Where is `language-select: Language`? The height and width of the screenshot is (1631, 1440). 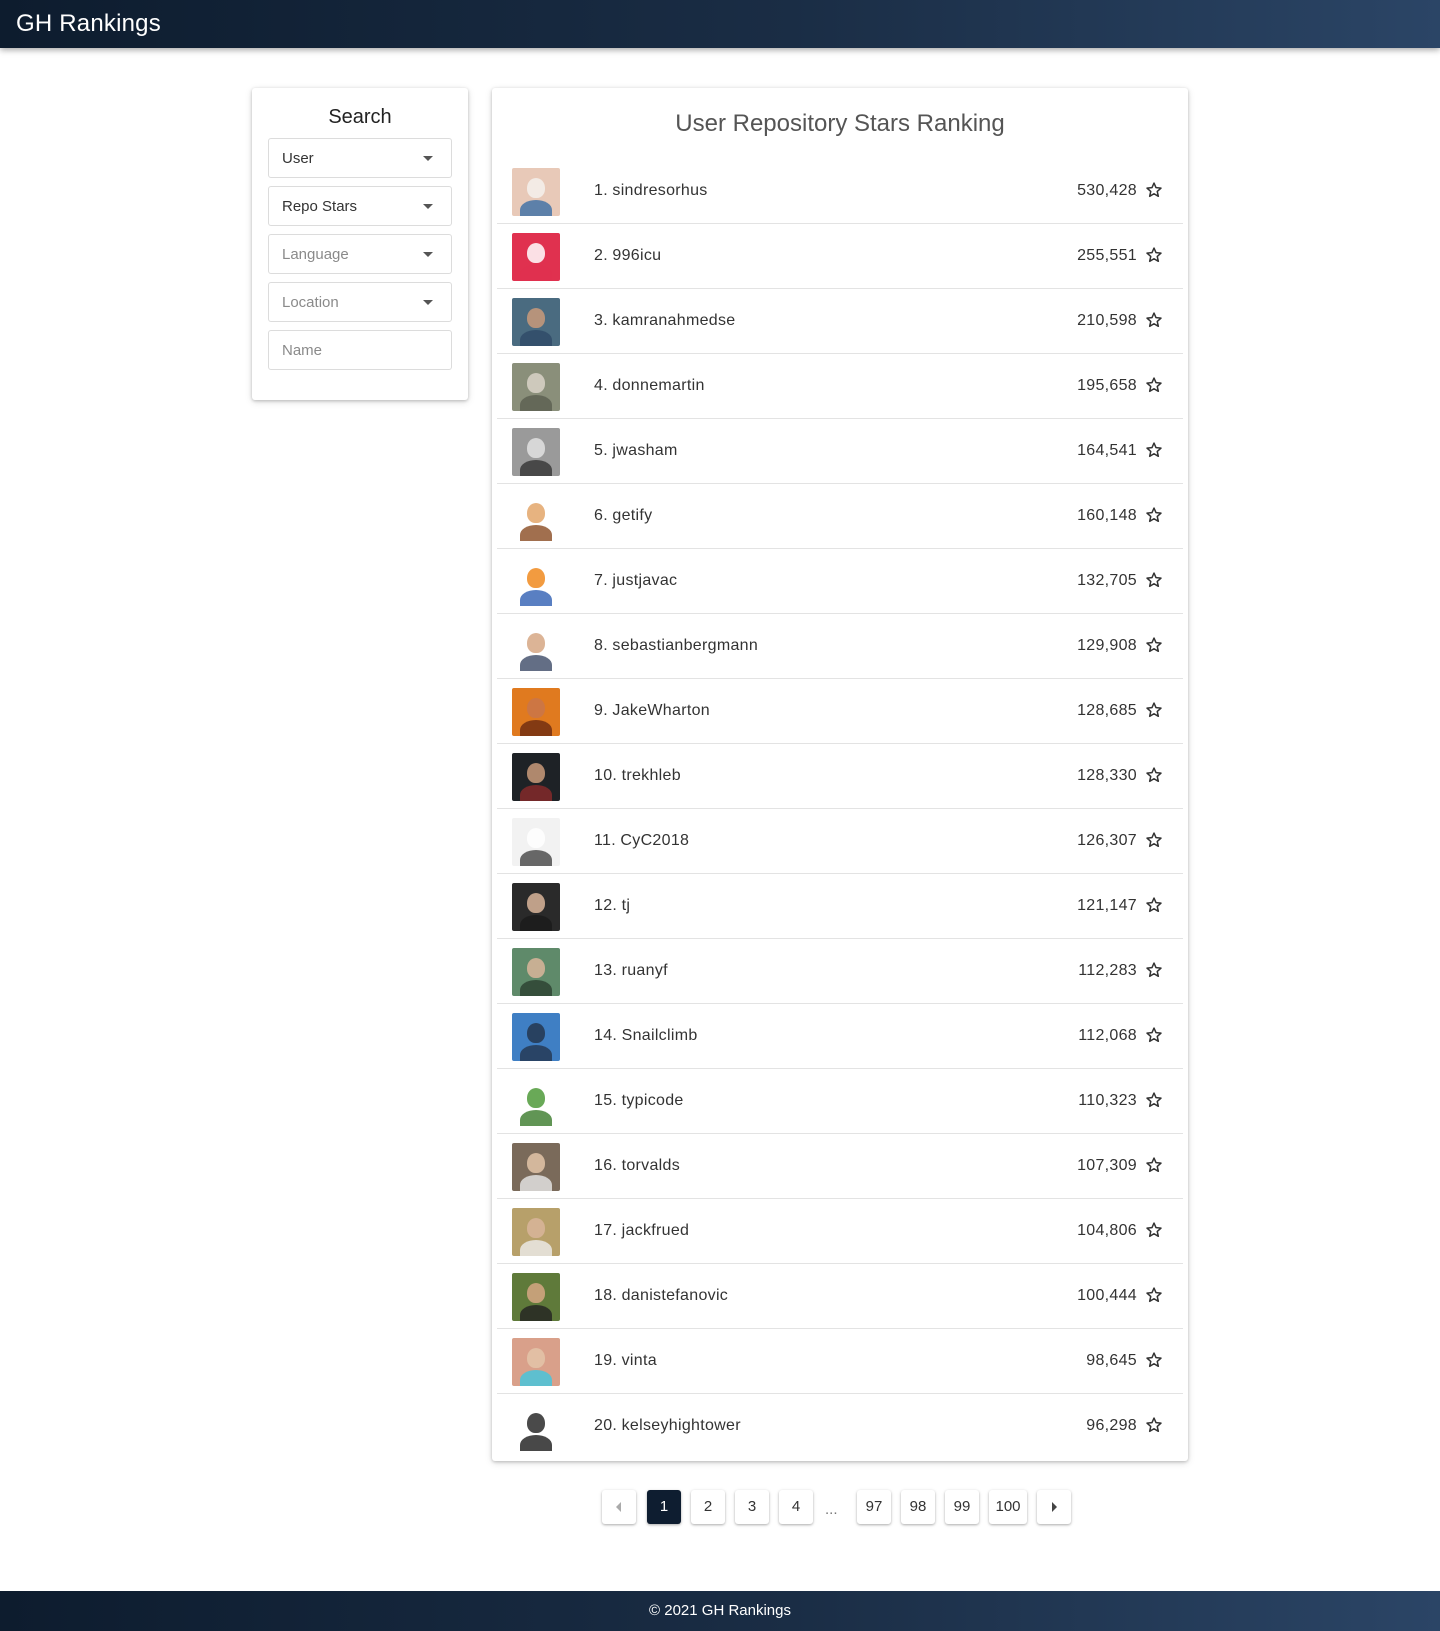 language-select: Language is located at coordinates (360, 254).